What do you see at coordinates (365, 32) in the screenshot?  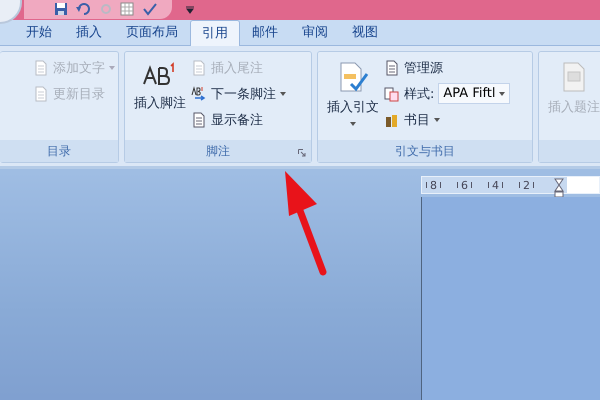 I see `ribbon-tab: 视图` at bounding box center [365, 32].